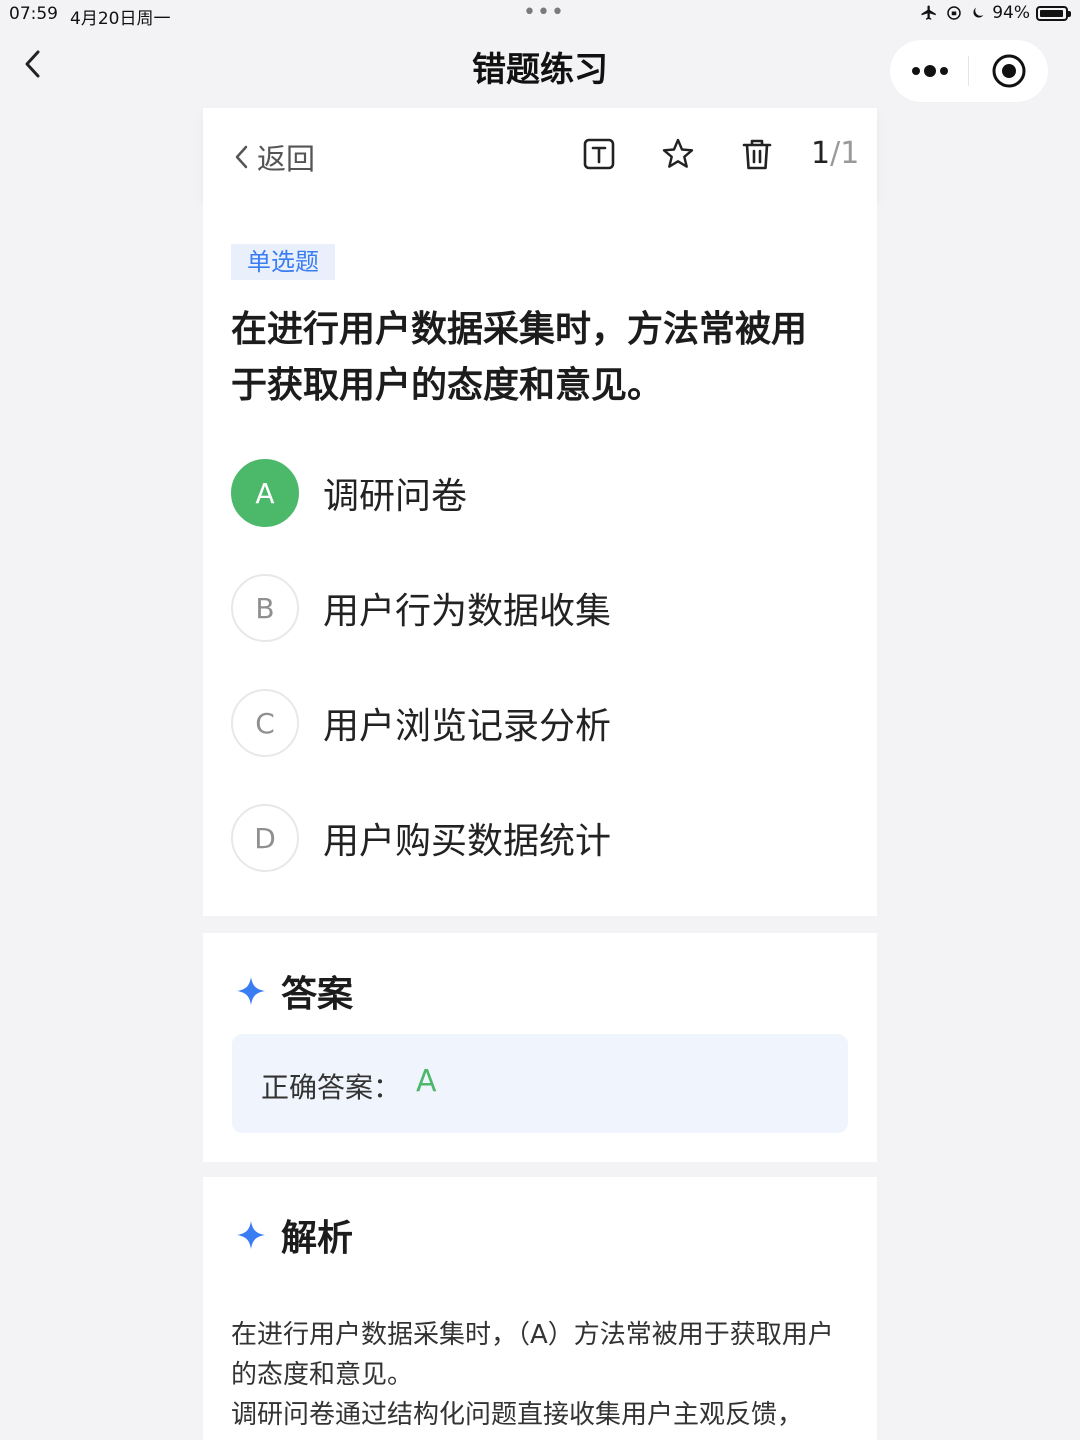 Image resolution: width=1080 pixels, height=1440 pixels. I want to click on option-text: 用户行为数据收集, so click(467, 611).